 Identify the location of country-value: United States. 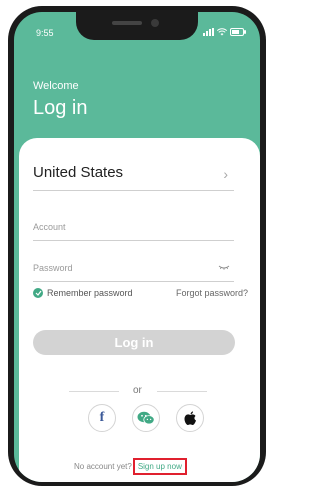
(78, 172).